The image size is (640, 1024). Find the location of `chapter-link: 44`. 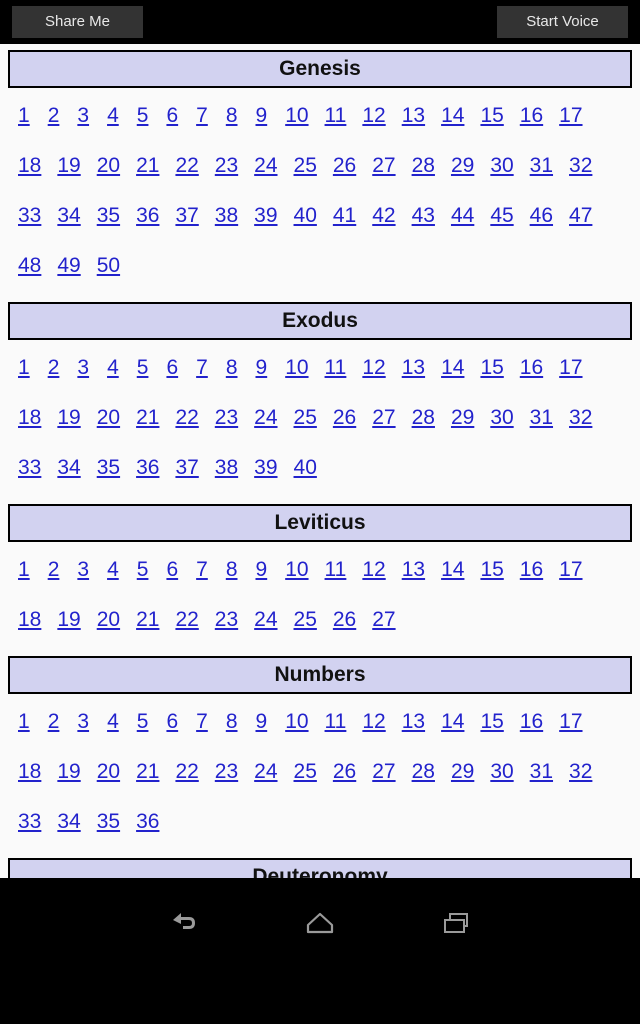

chapter-link: 44 is located at coordinates (462, 215).